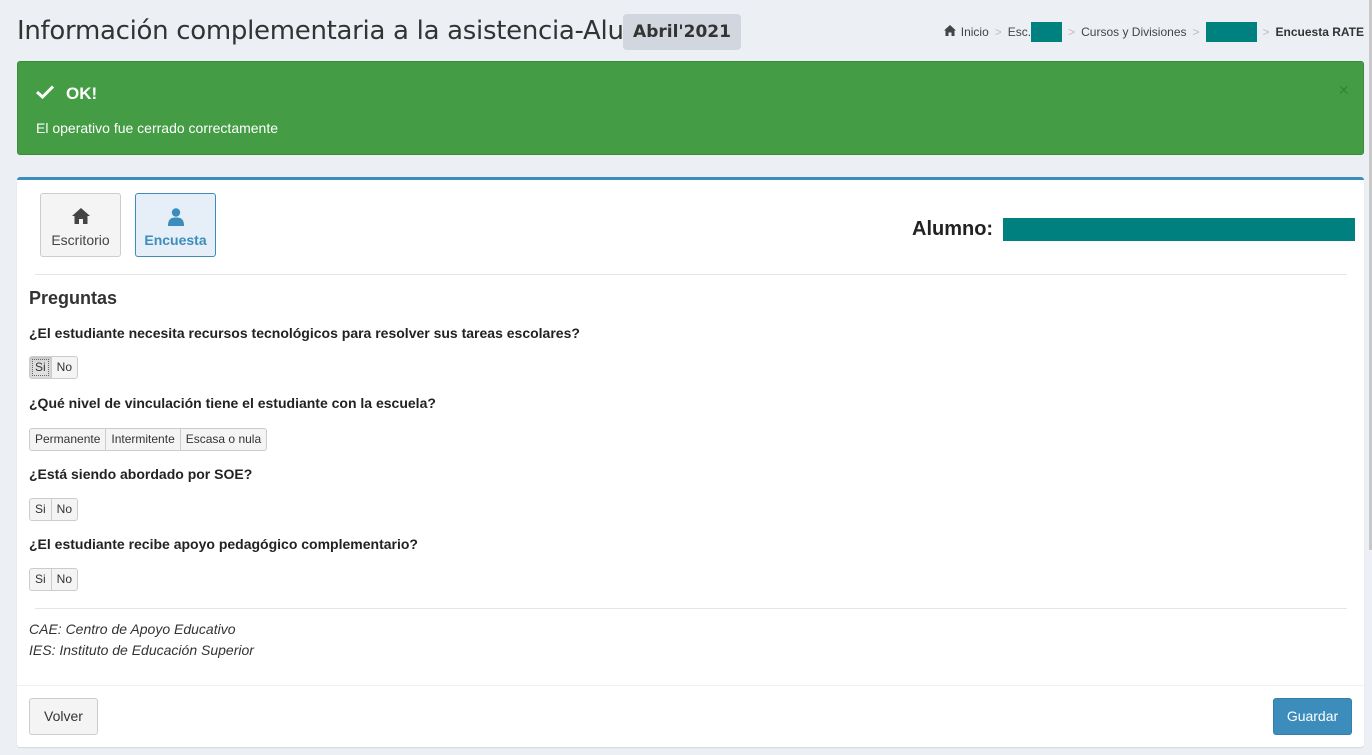 This screenshot has width=1372, height=755. What do you see at coordinates (223, 439) in the screenshot?
I see `q2-option-escasa: Escasa o nula` at bounding box center [223, 439].